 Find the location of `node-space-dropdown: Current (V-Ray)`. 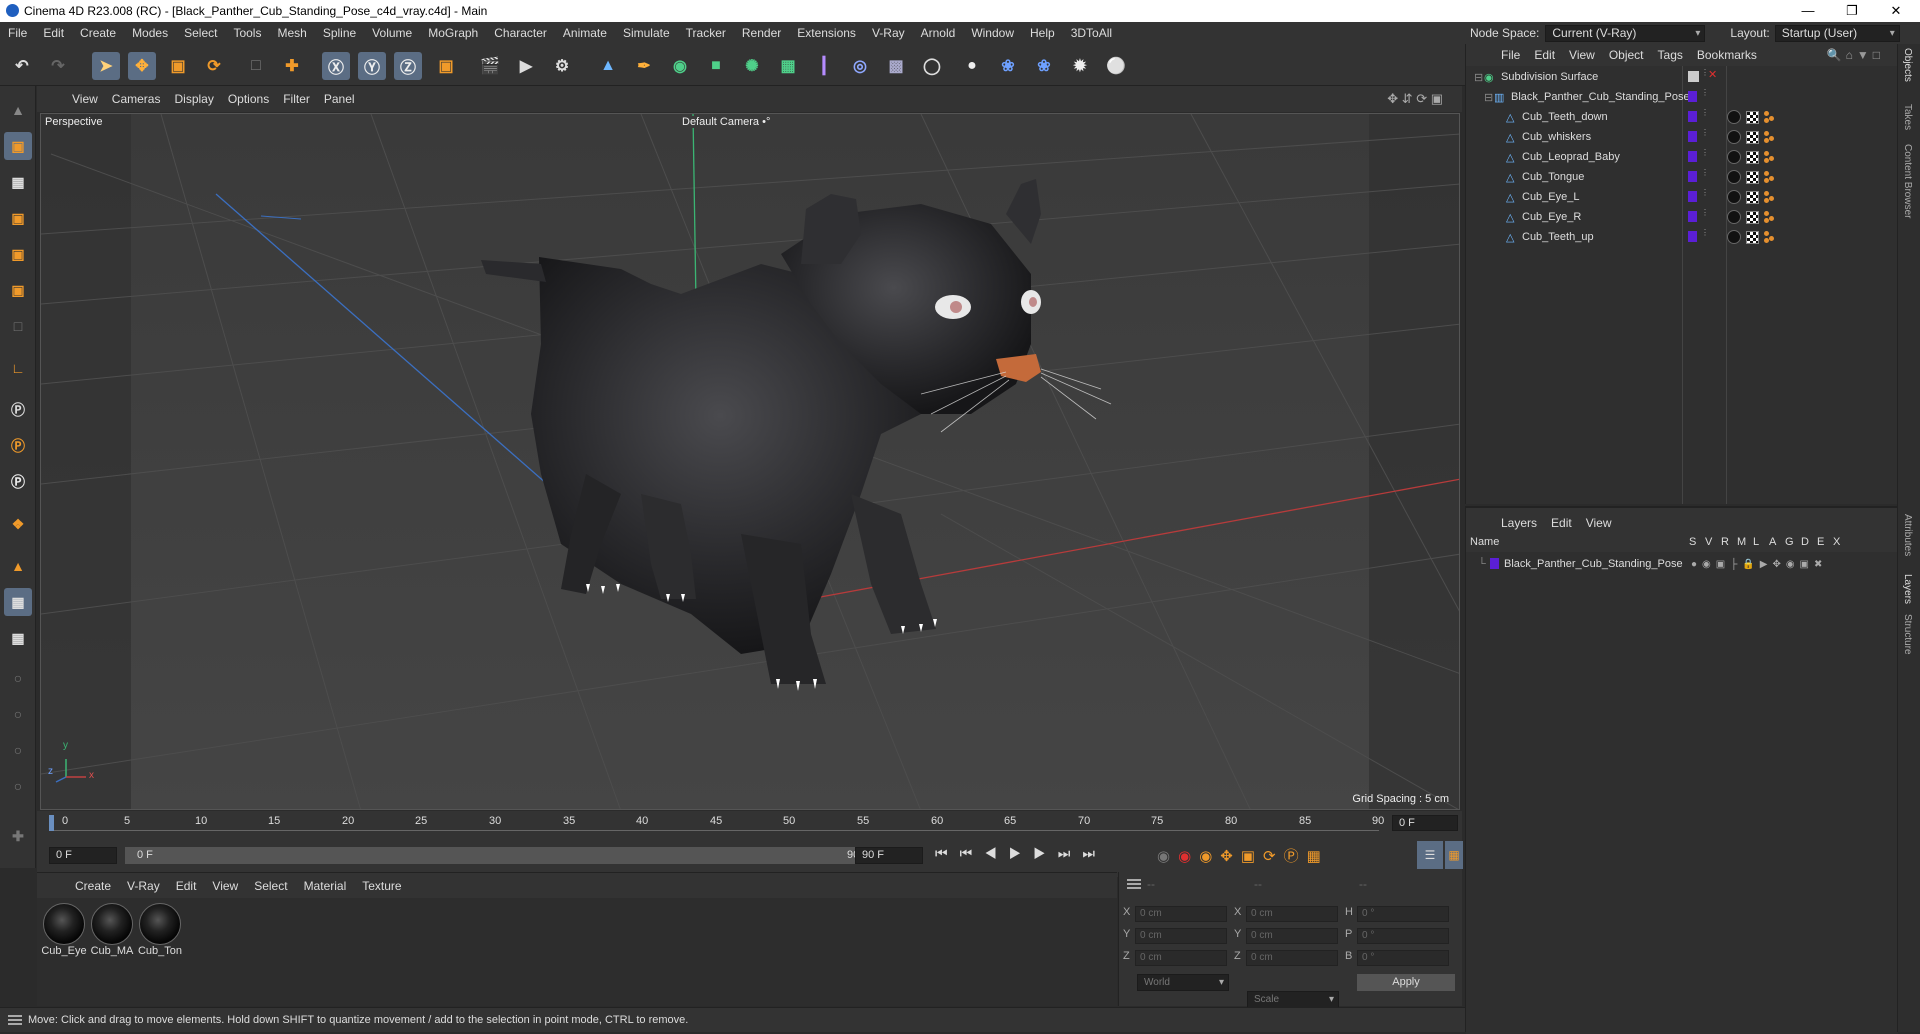

node-space-dropdown: Current (V-Ray) is located at coordinates (1625, 33).